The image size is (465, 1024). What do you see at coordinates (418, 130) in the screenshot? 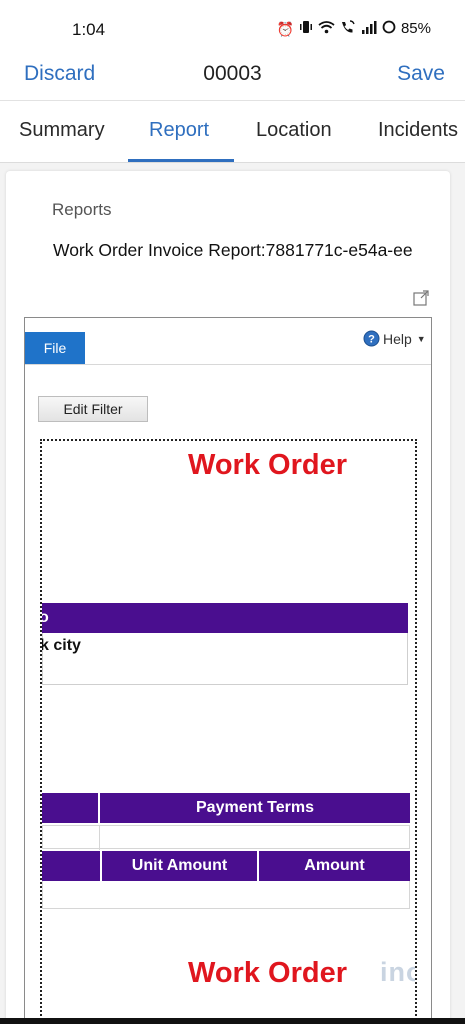
I see `tab-incidents: Incidents` at bounding box center [418, 130].